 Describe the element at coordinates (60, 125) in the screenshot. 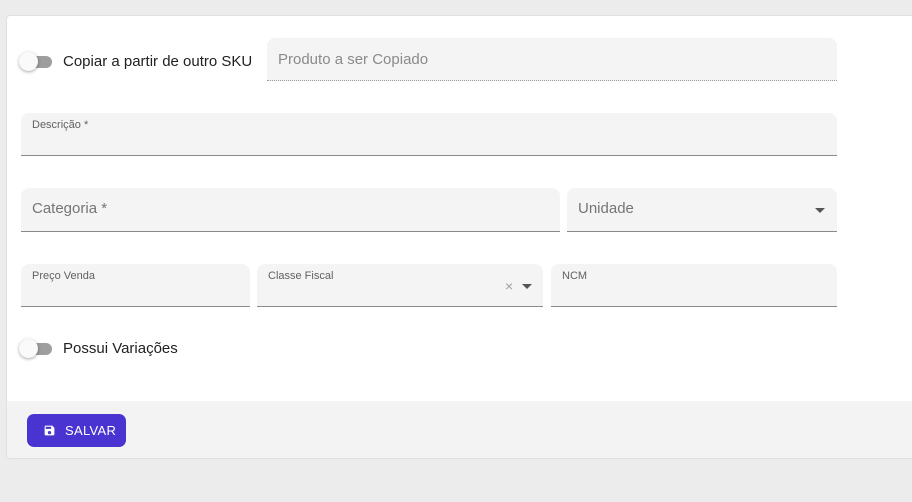

I see `descricao-label: Descrição *` at that location.